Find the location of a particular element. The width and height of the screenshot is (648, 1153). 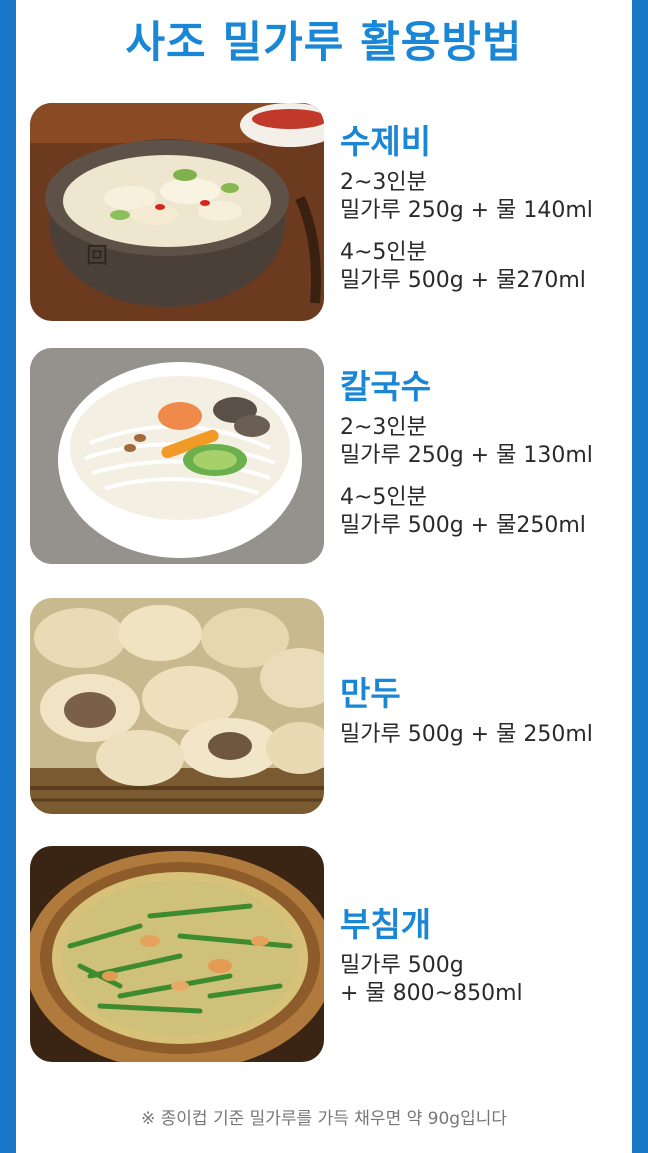

mandu-photo is located at coordinates (177, 706).